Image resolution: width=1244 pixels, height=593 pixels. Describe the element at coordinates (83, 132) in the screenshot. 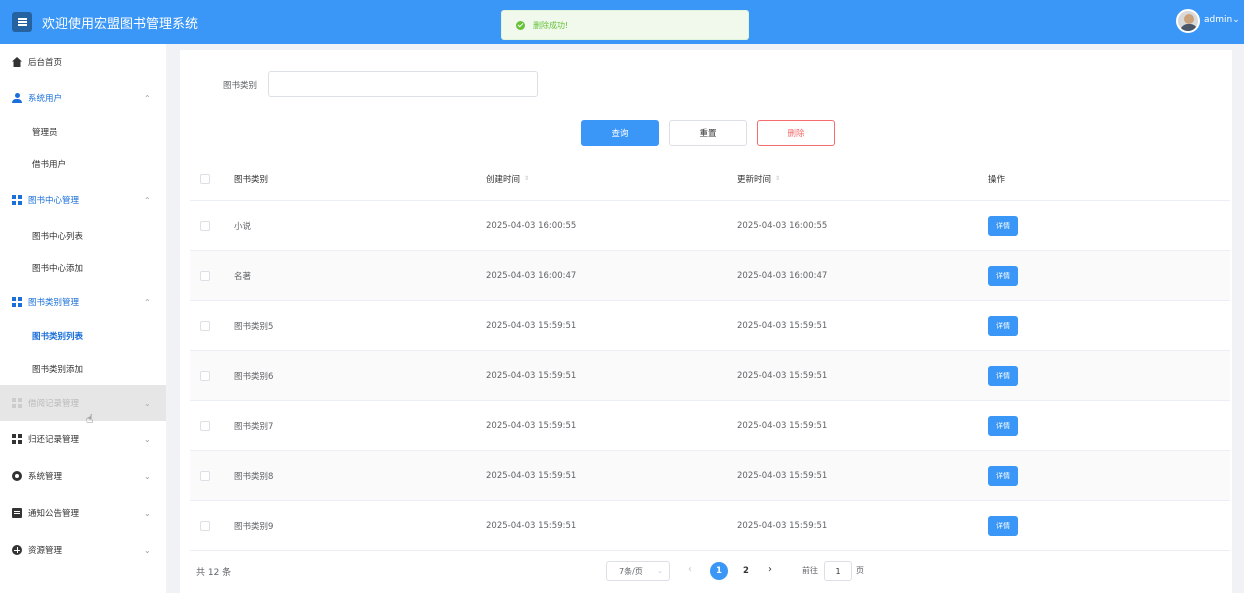

I see `sidebar-item-admins: 管理员` at that location.